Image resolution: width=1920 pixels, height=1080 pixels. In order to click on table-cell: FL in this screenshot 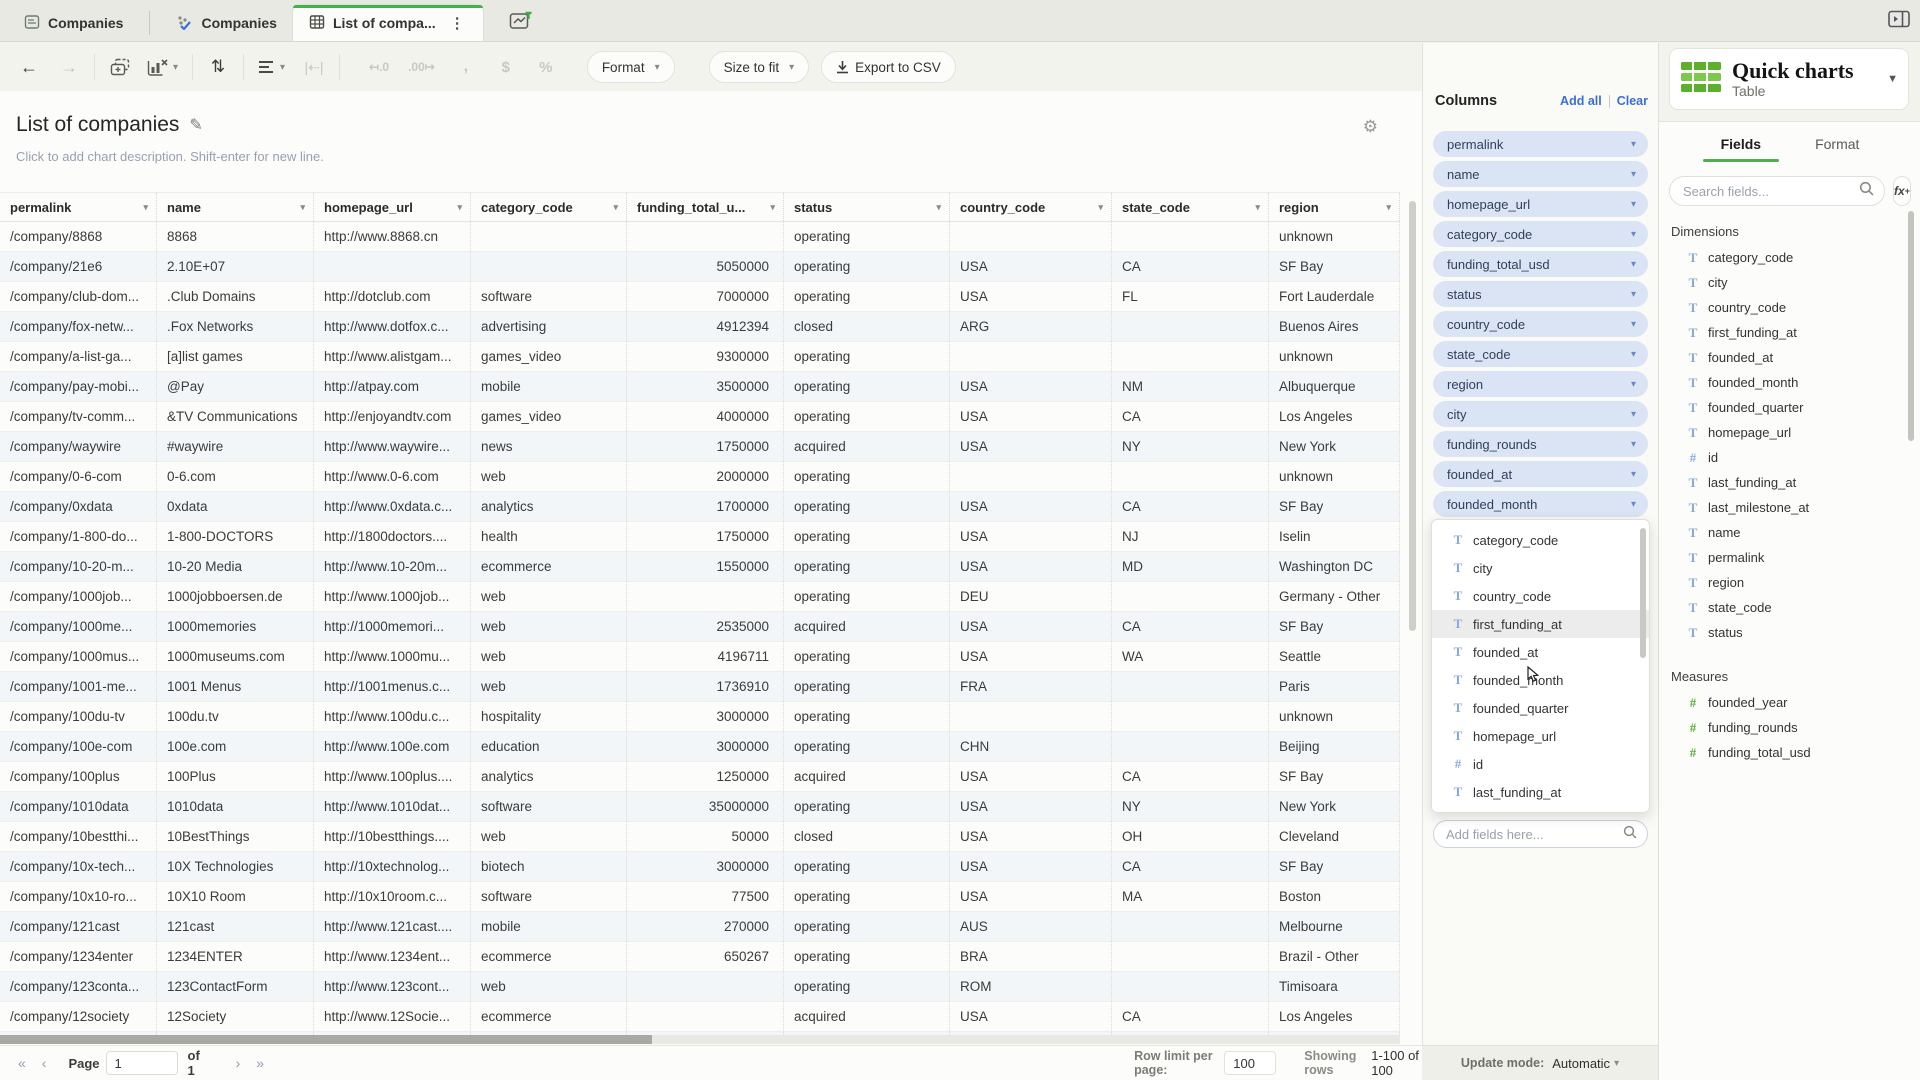, I will do `click(1190, 296)`.